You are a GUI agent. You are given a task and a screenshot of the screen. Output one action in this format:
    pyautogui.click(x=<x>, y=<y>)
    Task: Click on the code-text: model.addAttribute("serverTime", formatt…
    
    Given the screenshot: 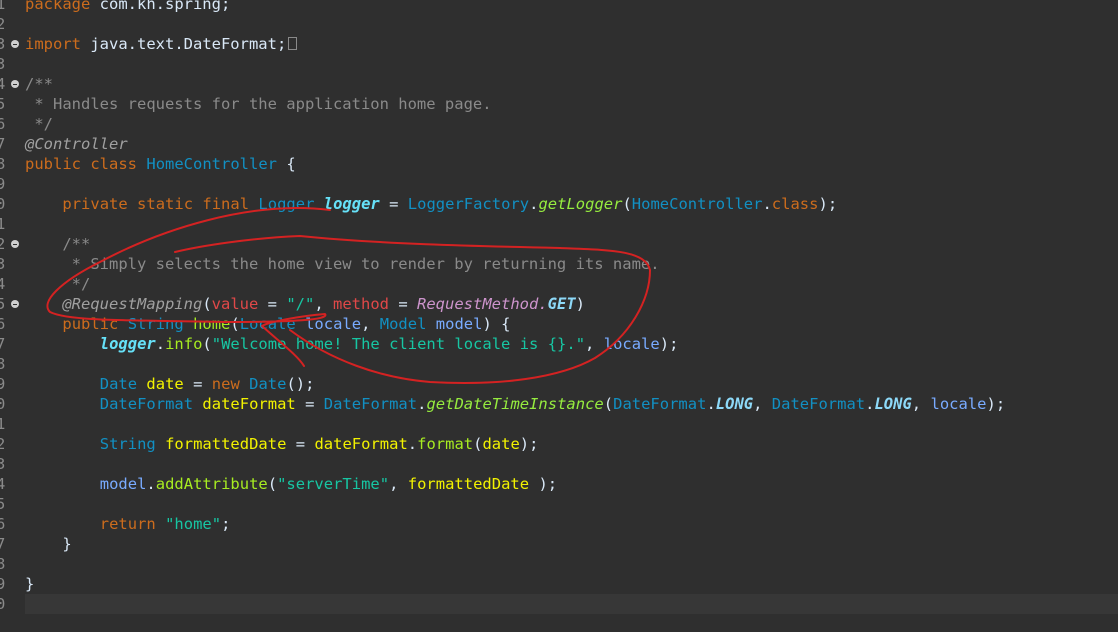 What is the action you would take?
    pyautogui.click(x=328, y=484)
    